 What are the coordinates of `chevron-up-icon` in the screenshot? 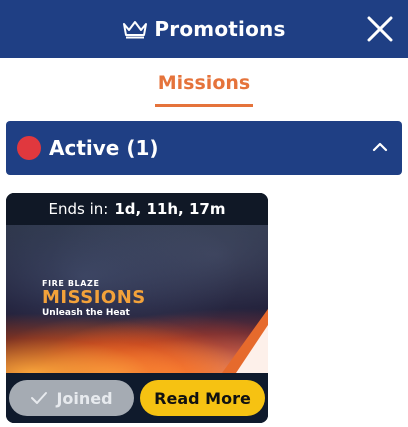 It's located at (380, 147).